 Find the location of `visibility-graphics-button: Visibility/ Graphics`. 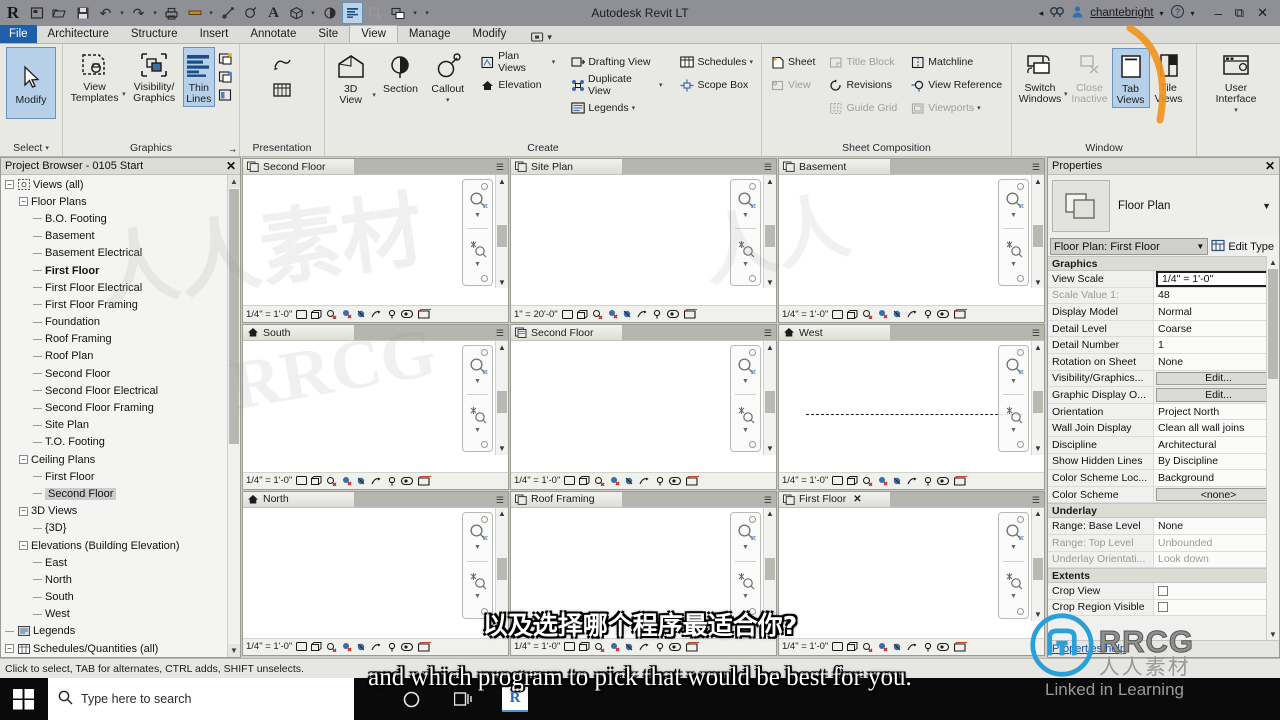

visibility-graphics-button: Visibility/ Graphics is located at coordinates (154, 76).